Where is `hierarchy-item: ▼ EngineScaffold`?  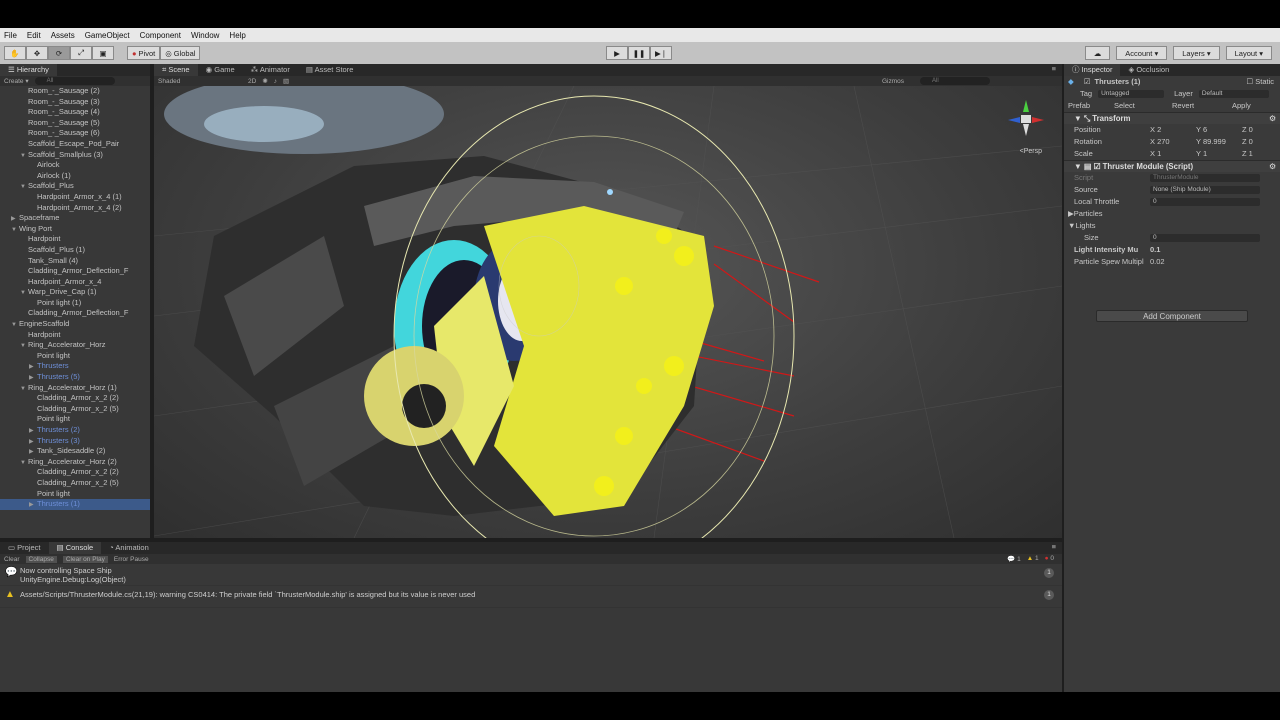 hierarchy-item: ▼ EngineScaffold is located at coordinates (75, 324).